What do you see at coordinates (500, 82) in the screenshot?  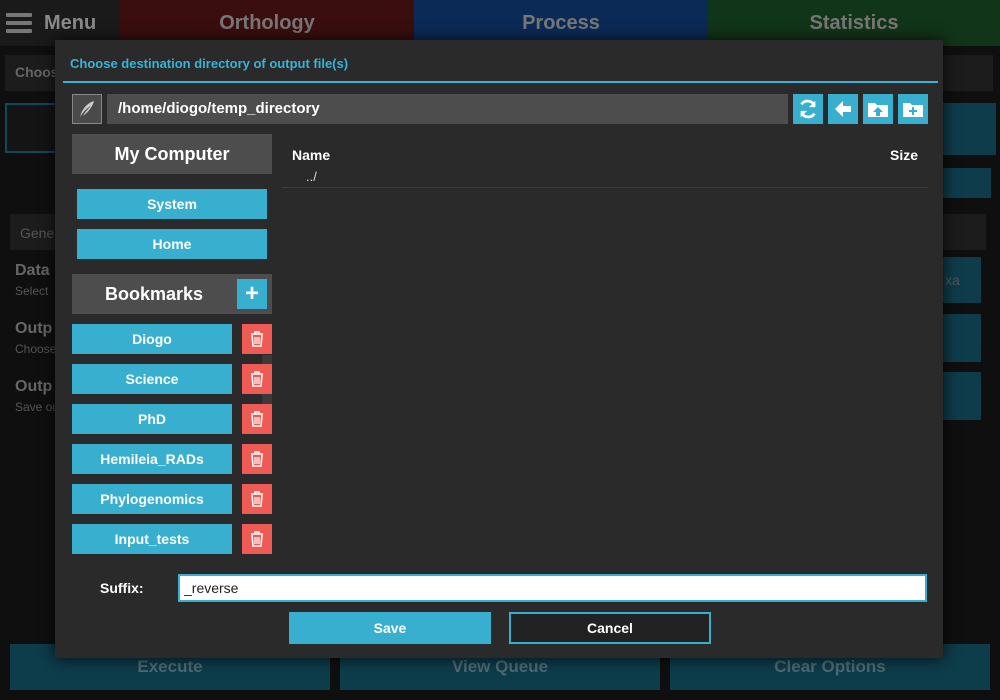 I see `title-divider` at bounding box center [500, 82].